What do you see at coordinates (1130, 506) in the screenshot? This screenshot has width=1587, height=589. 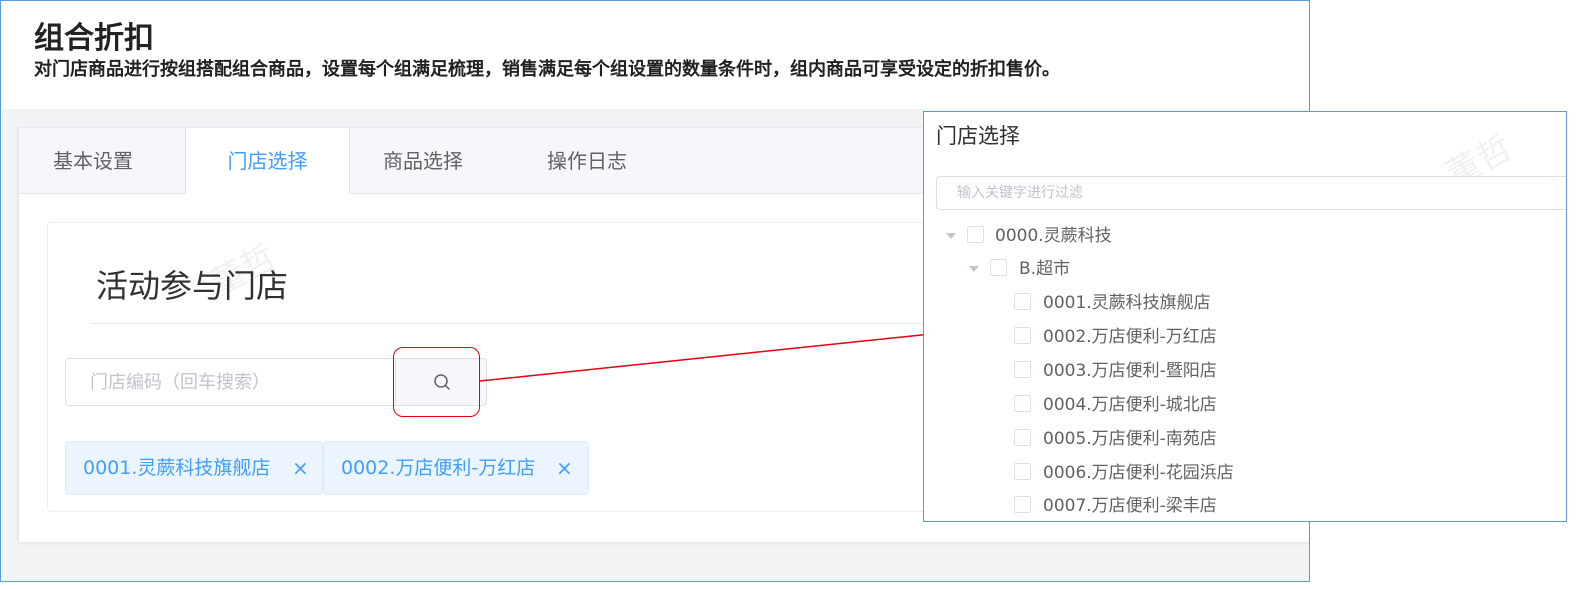 I see `tree-node-label: 0007.万店便利-梁丰店` at bounding box center [1130, 506].